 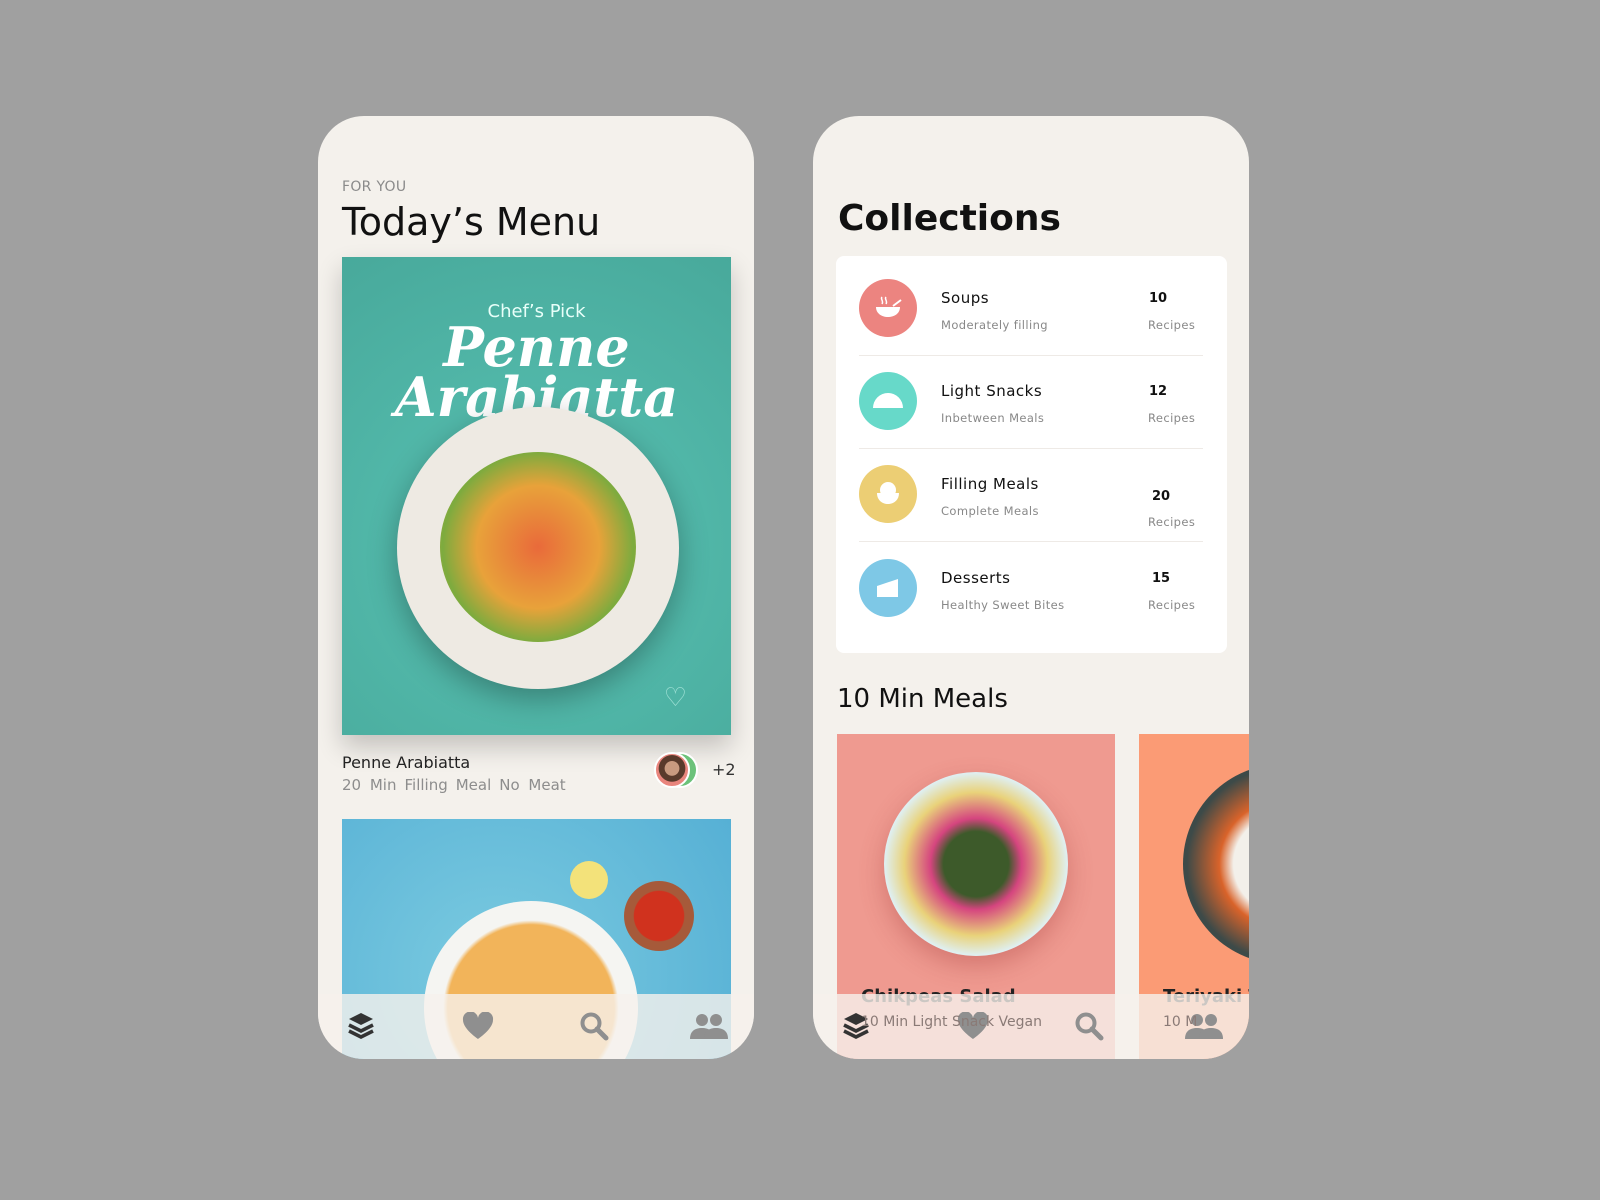 I want to click on collection-subtitle: Complete Meals, so click(x=990, y=511).